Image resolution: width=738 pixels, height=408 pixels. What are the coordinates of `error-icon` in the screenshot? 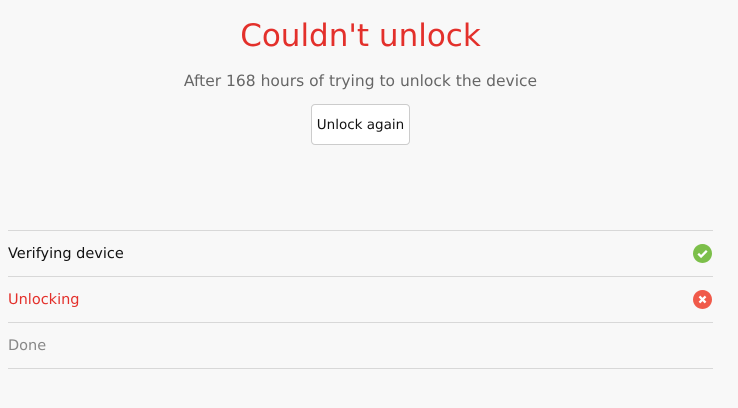 It's located at (702, 299).